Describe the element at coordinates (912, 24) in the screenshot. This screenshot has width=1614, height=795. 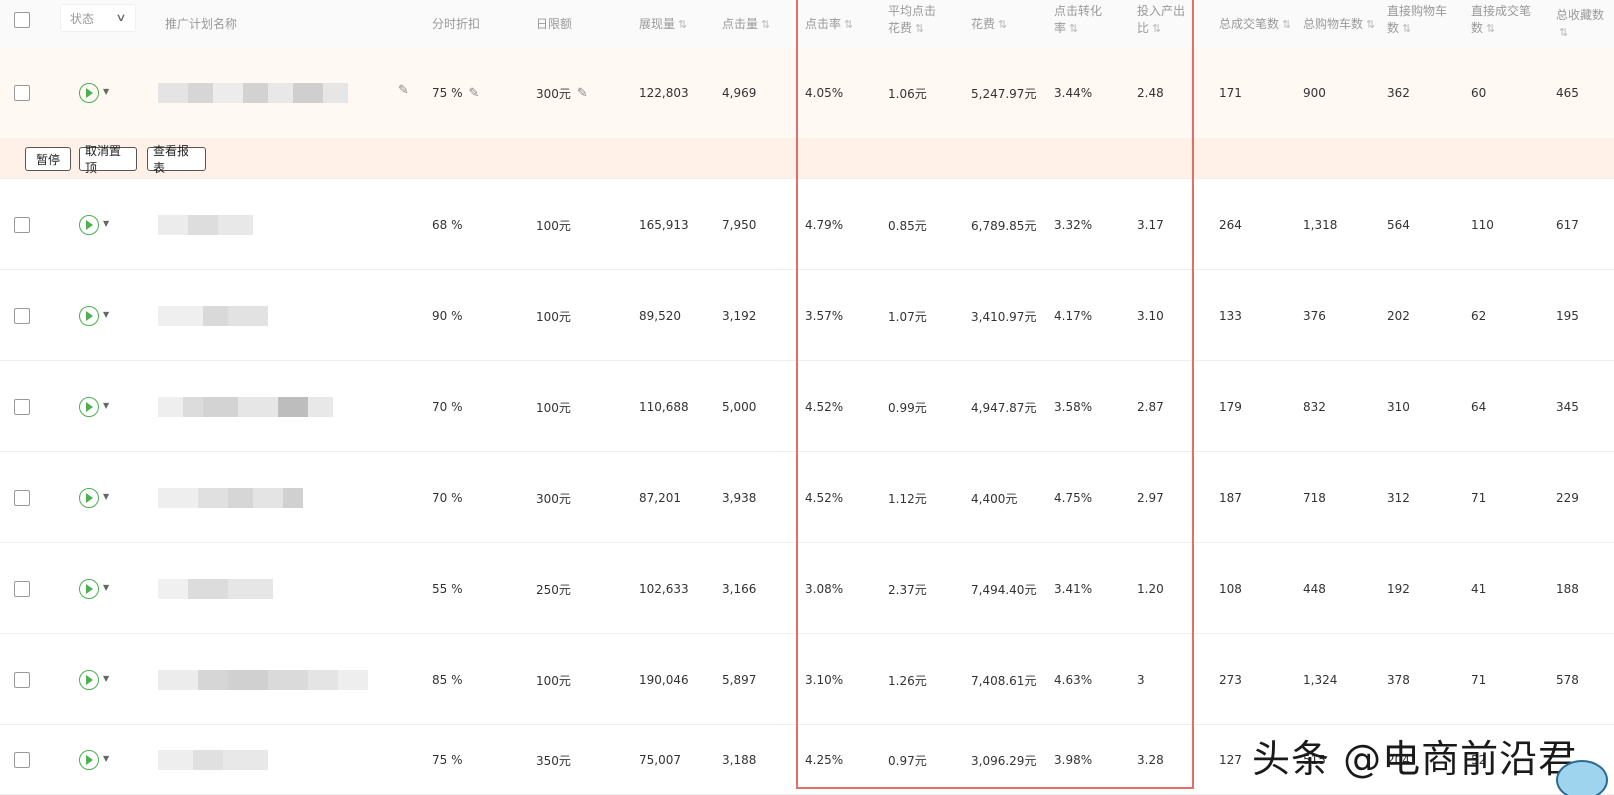
I see `header-col-avg-cpc: 平均点击 花费 ⇅` at that location.